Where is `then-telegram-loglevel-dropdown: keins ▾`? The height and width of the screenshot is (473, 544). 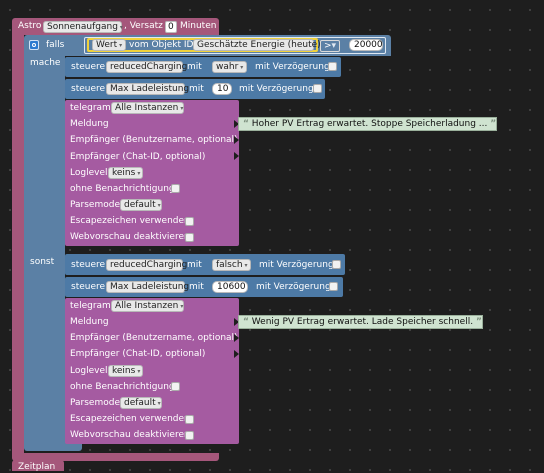 then-telegram-loglevel-dropdown: keins ▾ is located at coordinates (125, 173).